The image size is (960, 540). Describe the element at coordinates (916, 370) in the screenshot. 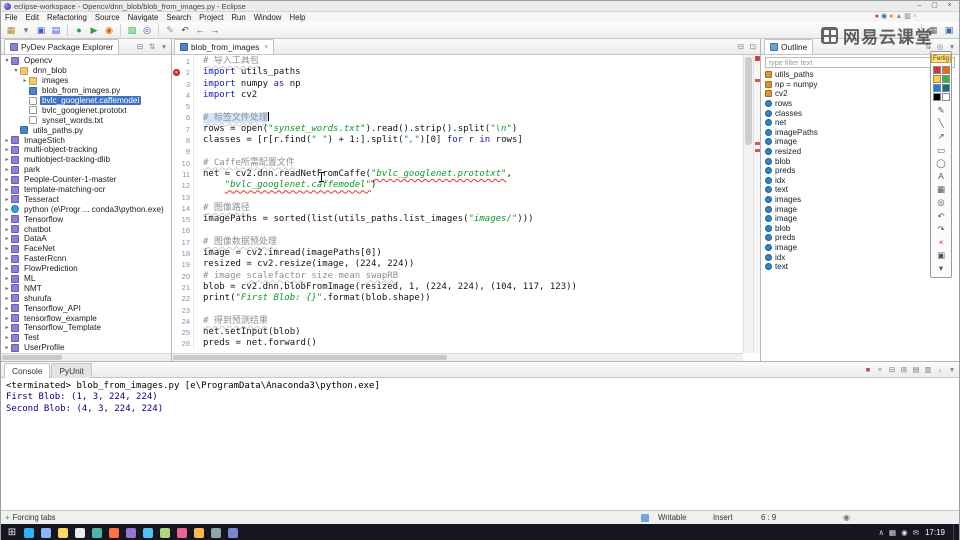

I see `console-toolbar-icon: ▤` at that location.